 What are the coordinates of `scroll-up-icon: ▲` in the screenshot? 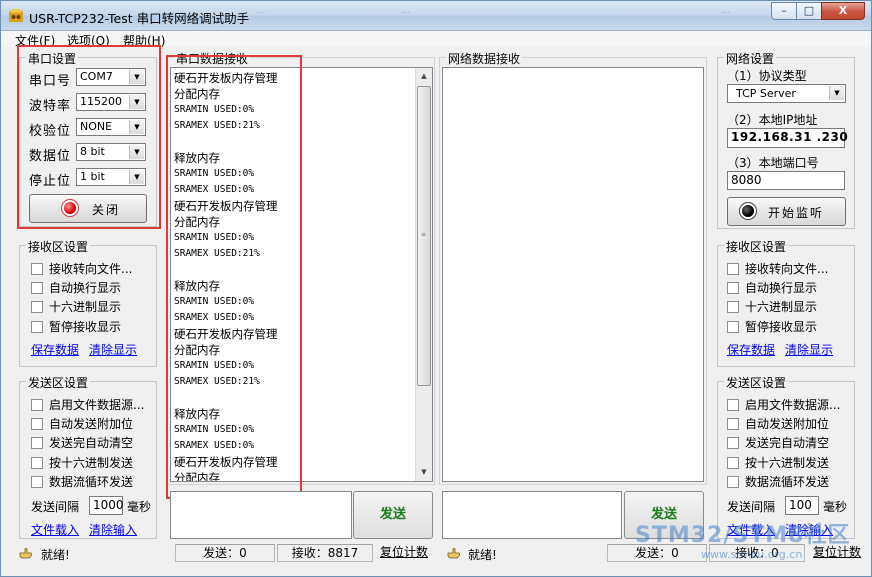 It's located at (424, 76).